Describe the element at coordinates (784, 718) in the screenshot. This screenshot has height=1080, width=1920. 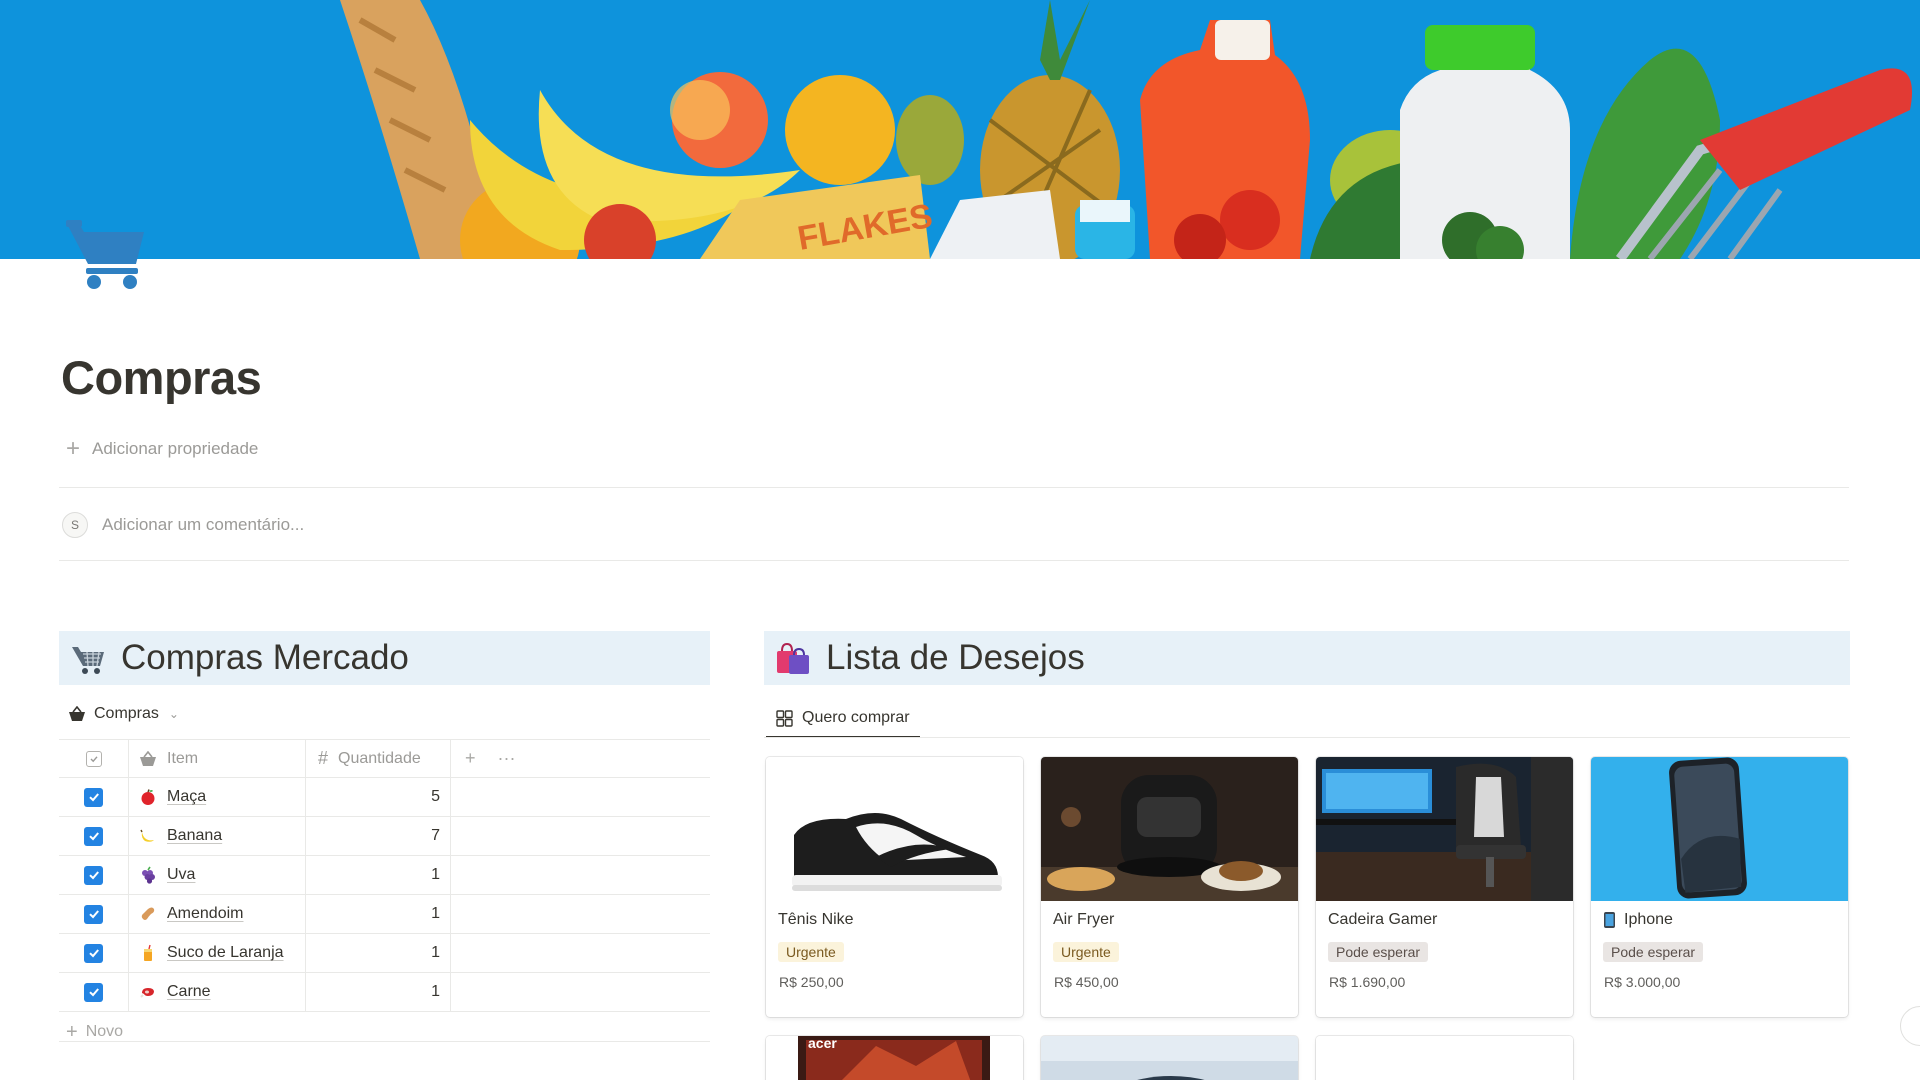
I see `gallery-grid-icon` at that location.